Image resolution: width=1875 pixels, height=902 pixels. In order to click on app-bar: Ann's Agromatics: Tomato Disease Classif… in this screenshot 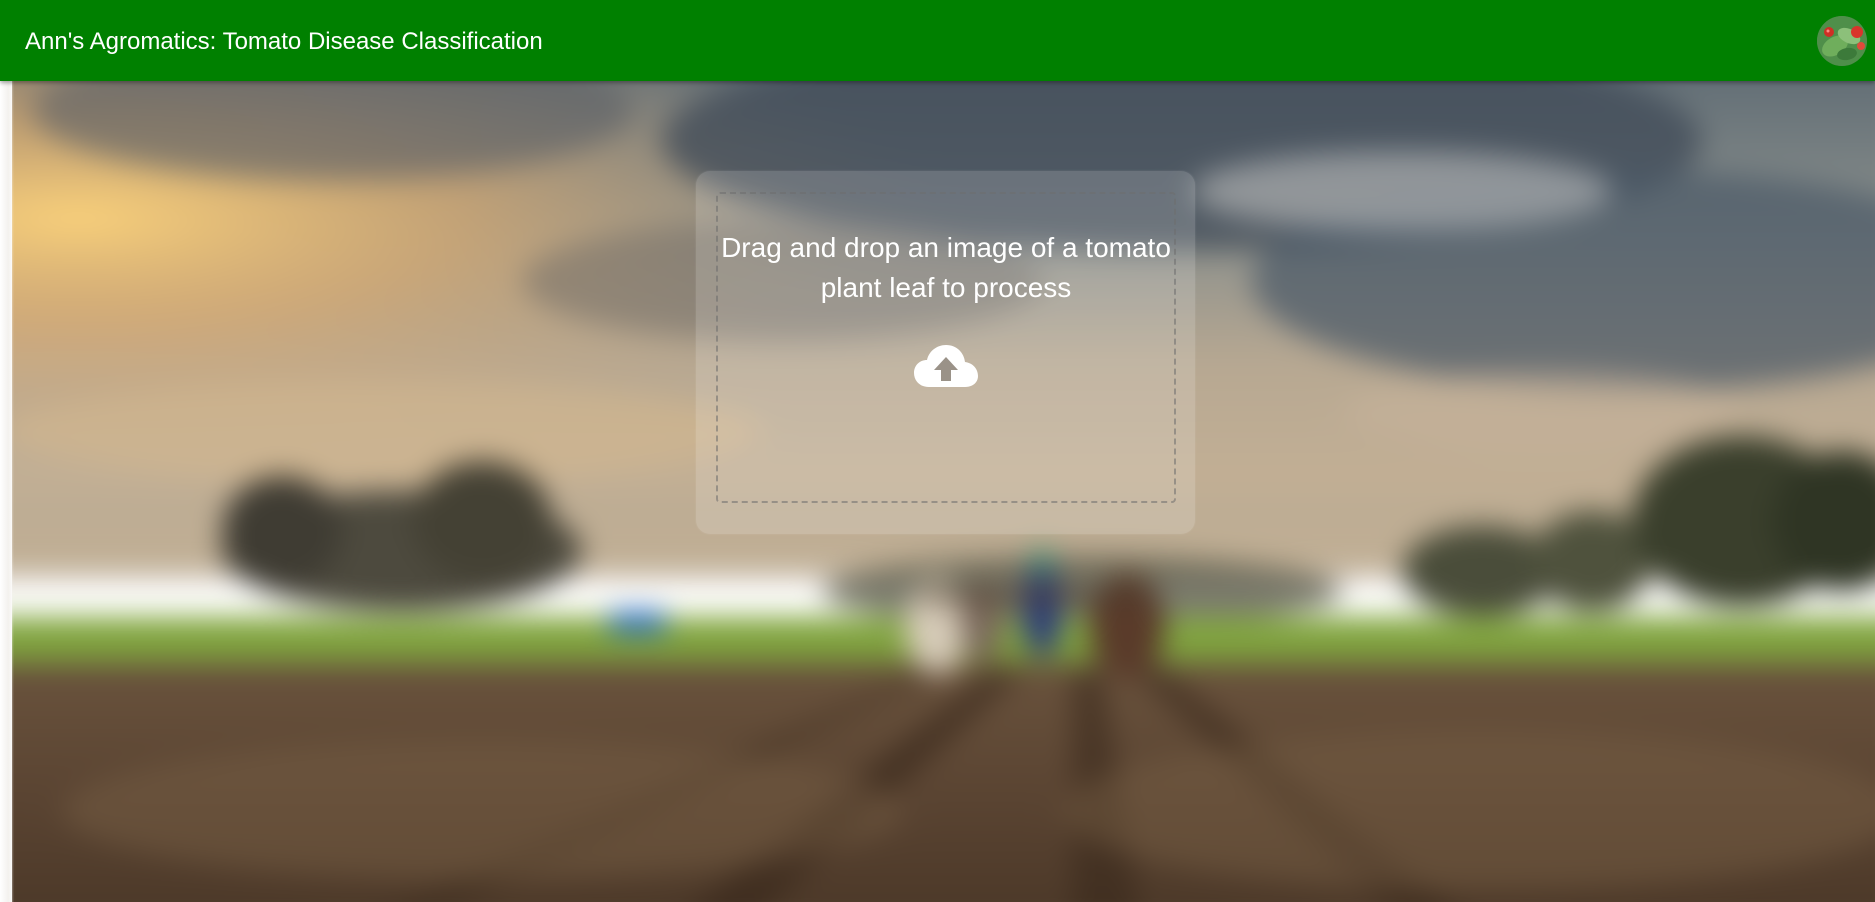, I will do `click(937, 40)`.